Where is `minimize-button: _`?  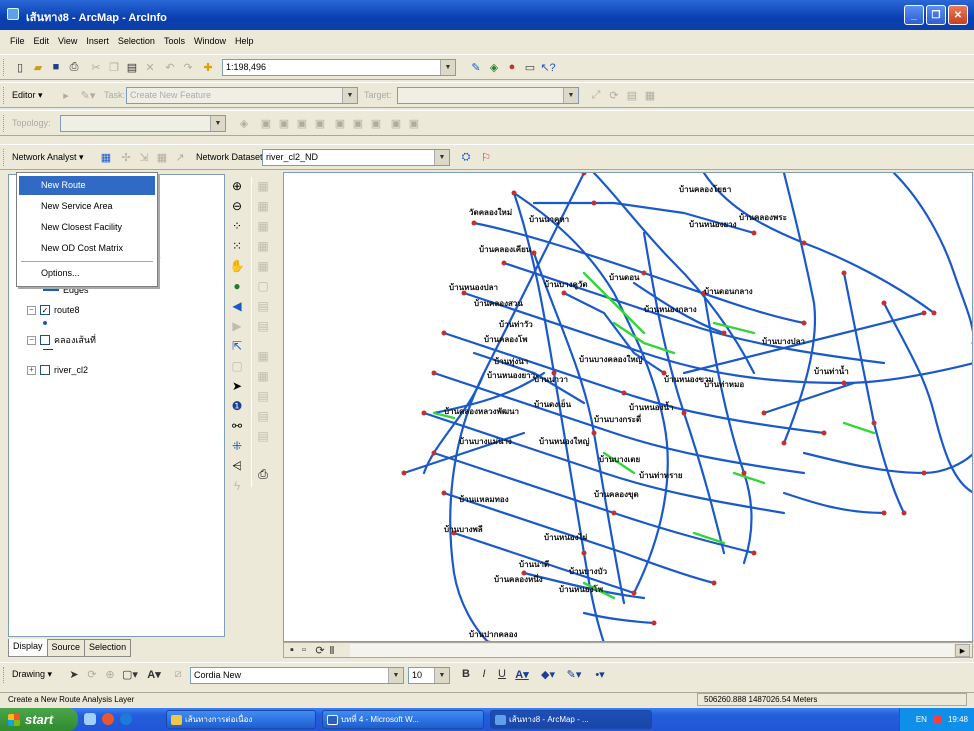
minimize-button: _ is located at coordinates (914, 15).